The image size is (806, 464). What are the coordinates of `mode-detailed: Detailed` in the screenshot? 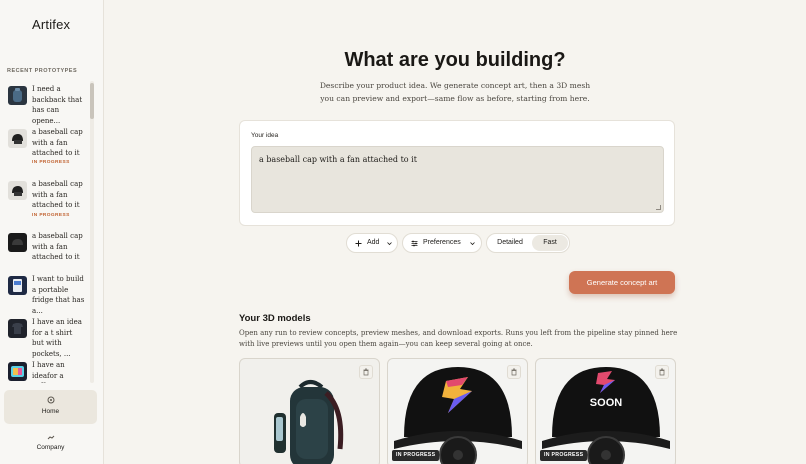 It's located at (510, 243).